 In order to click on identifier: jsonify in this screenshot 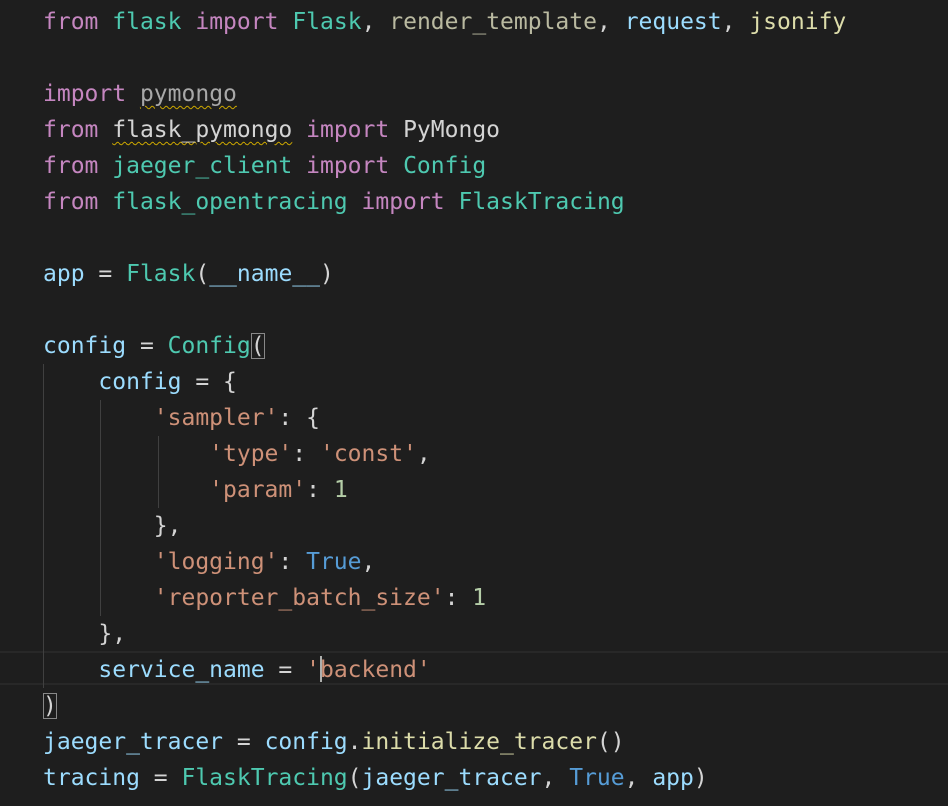, I will do `click(798, 22)`.